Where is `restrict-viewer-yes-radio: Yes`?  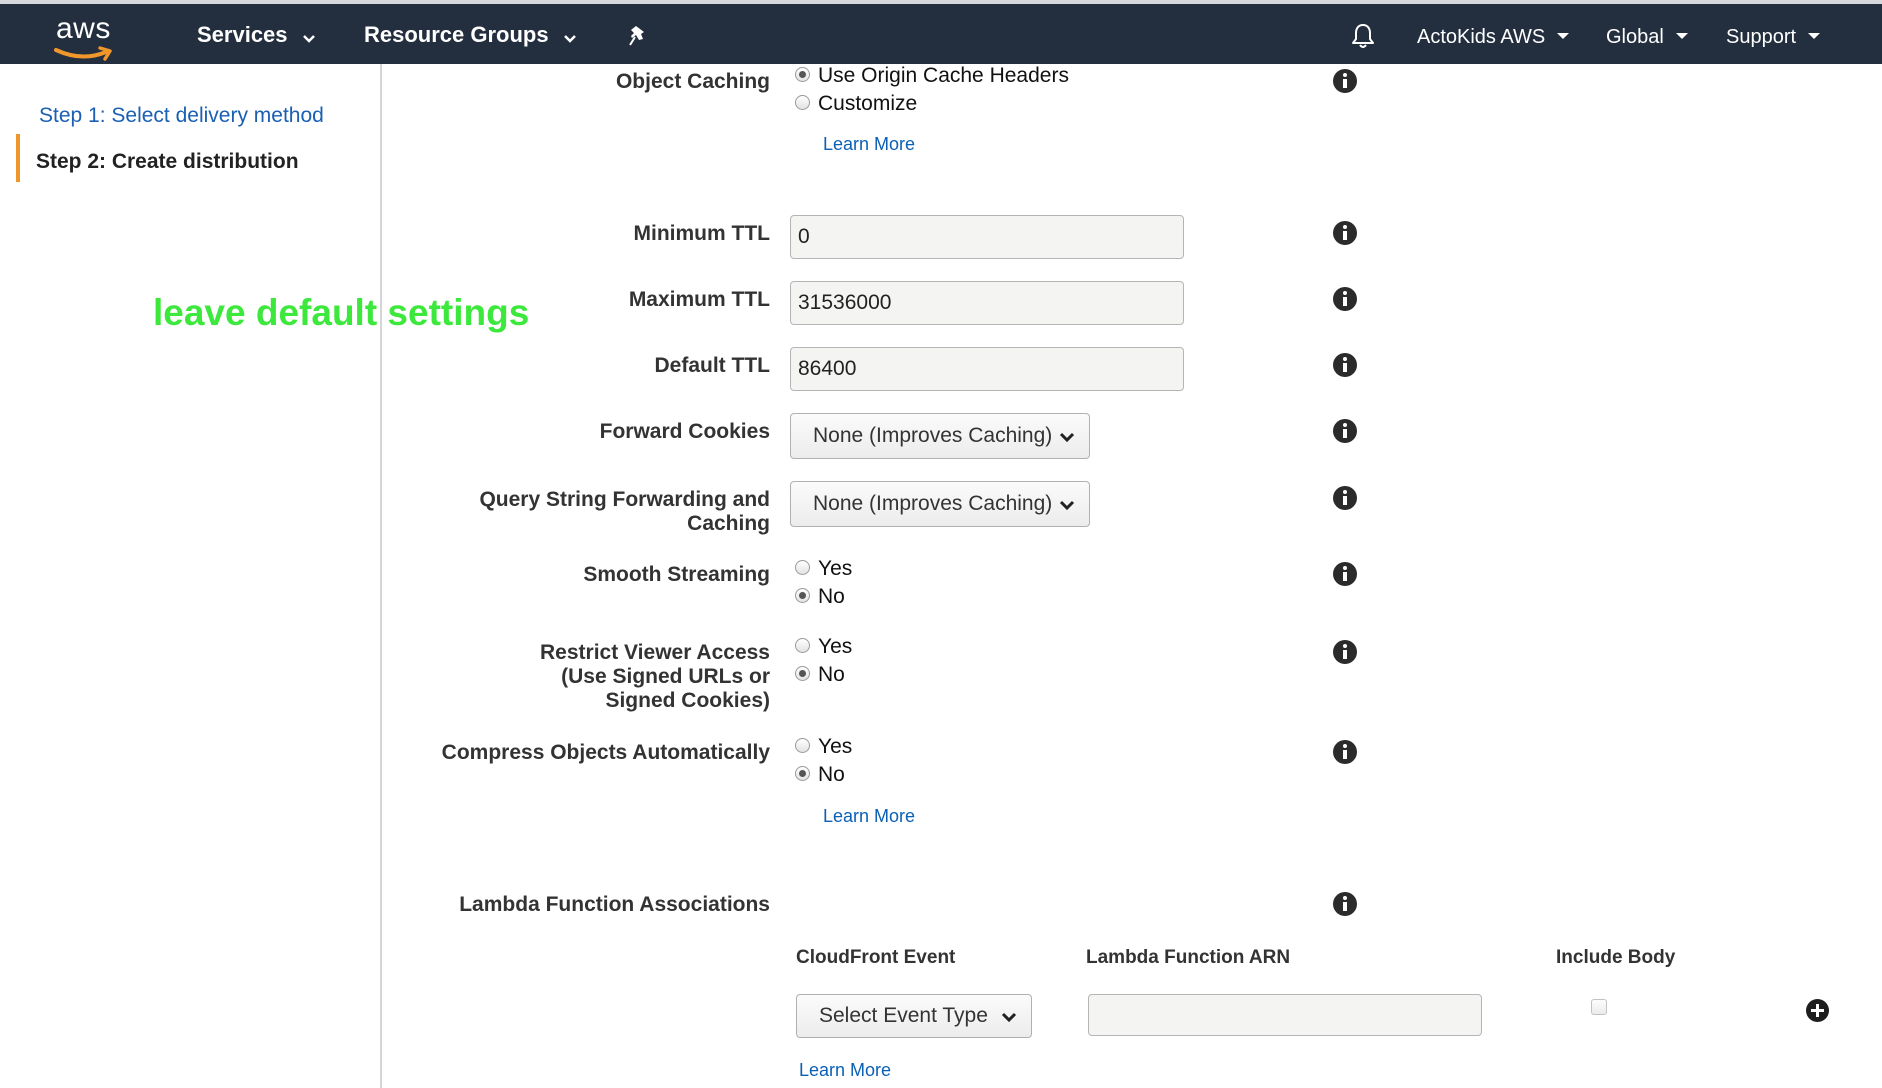
restrict-viewer-yes-radio: Yes is located at coordinates (823, 647).